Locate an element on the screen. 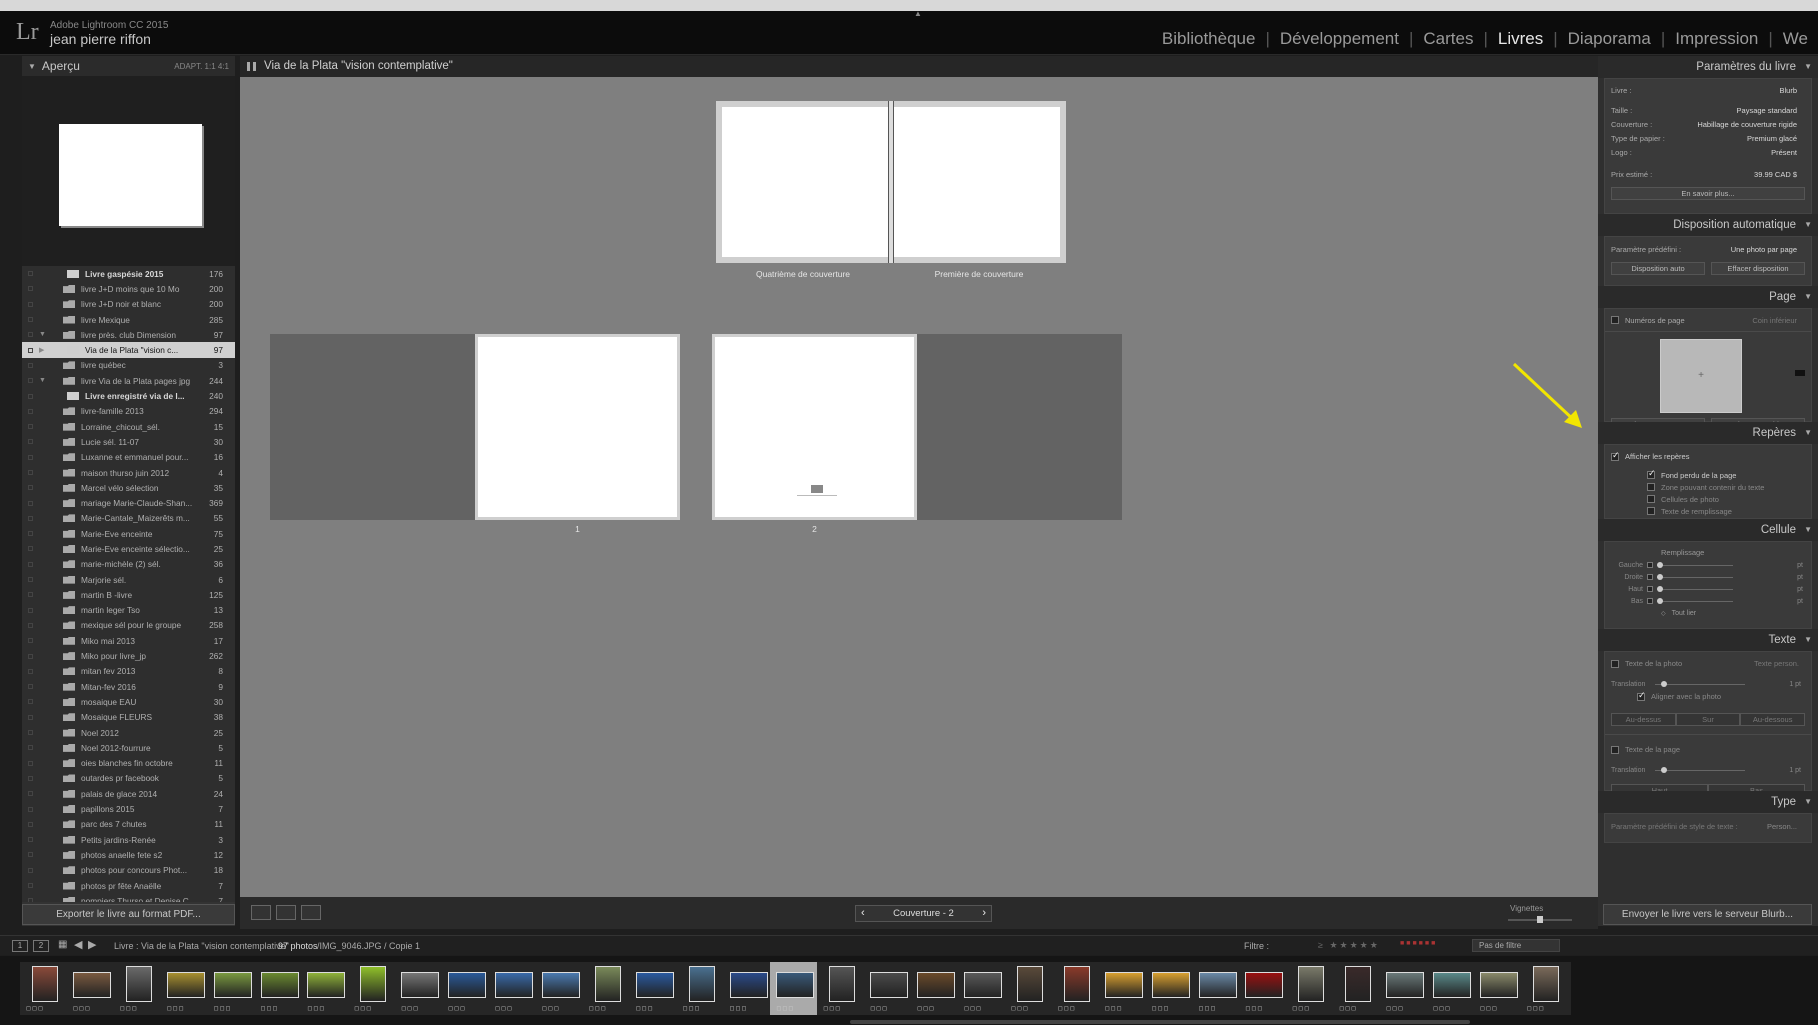  collection-row: mosaique EAU 30 is located at coordinates (128, 701).